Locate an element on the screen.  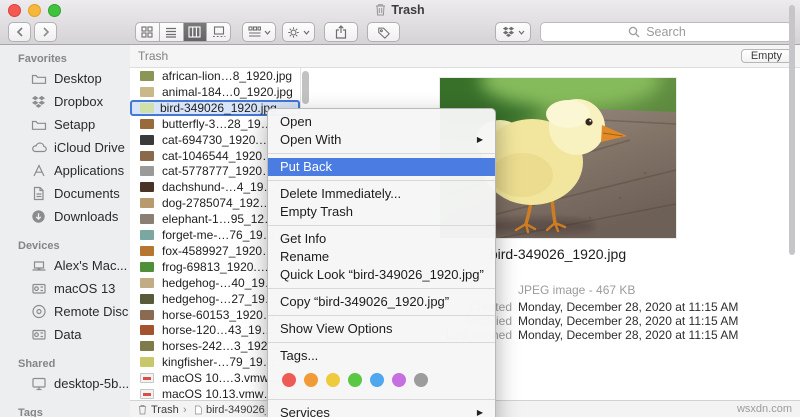
dropbox-menu-button is located at coordinates (513, 32).